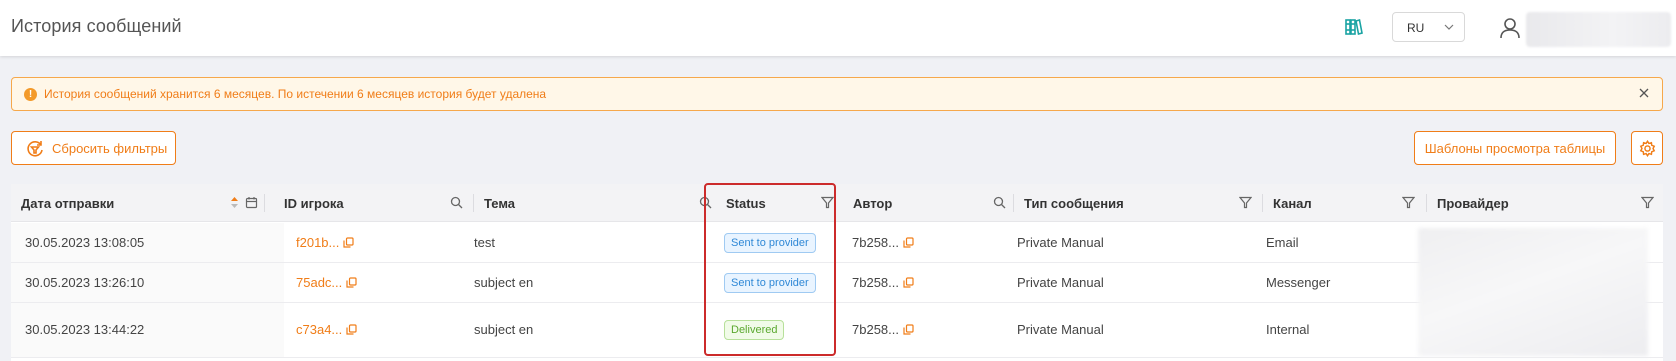 The height and width of the screenshot is (361, 1676). Describe the element at coordinates (314, 203) in the screenshot. I see `column-player-id-label: ID игрока` at that location.